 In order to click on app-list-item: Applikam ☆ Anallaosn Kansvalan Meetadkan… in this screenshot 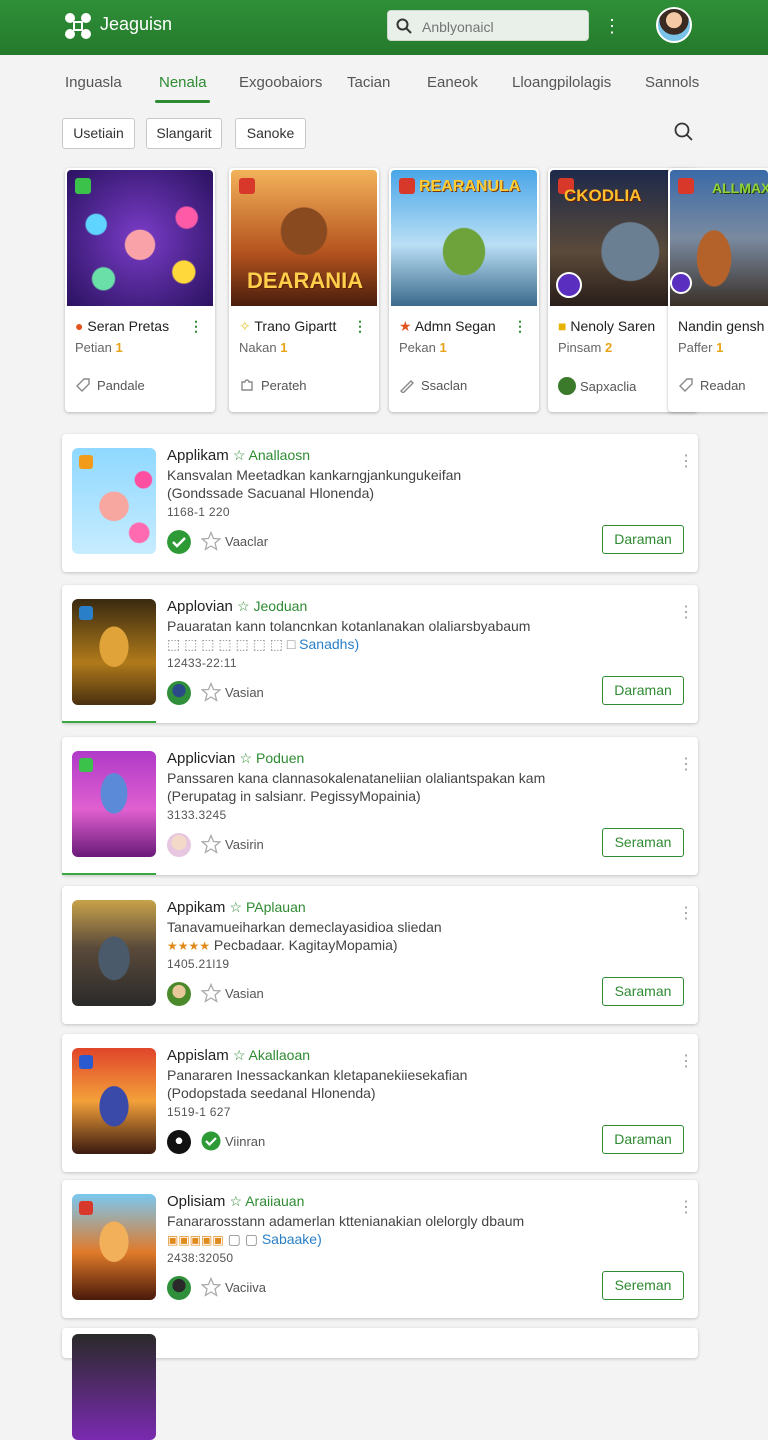, I will do `click(380, 503)`.